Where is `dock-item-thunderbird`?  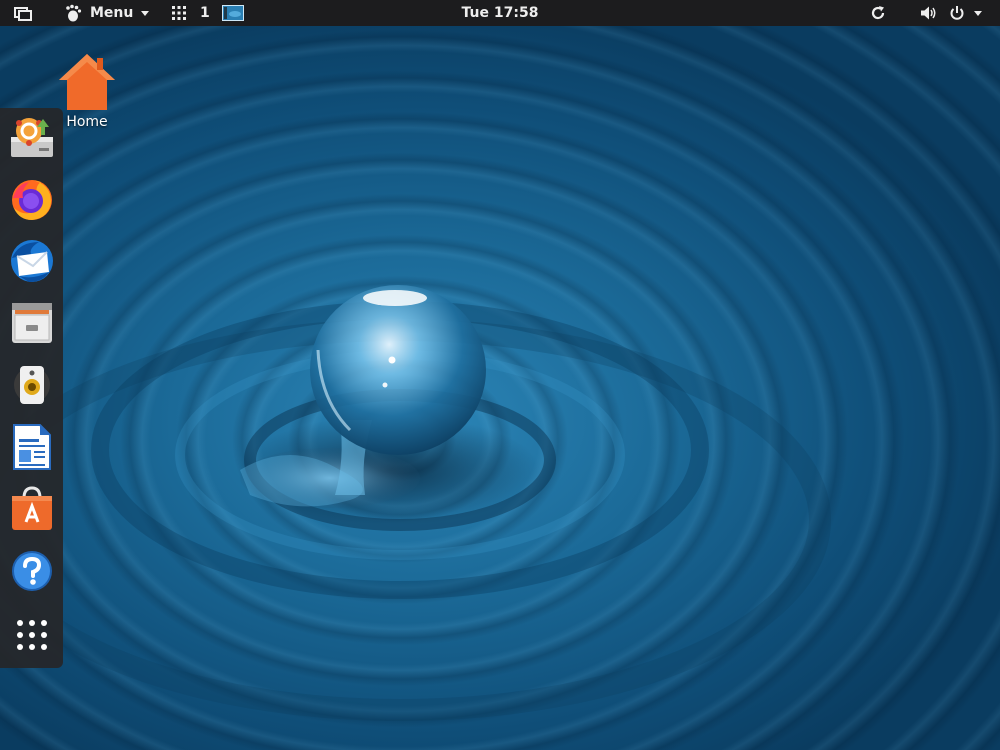
dock-item-thunderbird is located at coordinates (32, 261).